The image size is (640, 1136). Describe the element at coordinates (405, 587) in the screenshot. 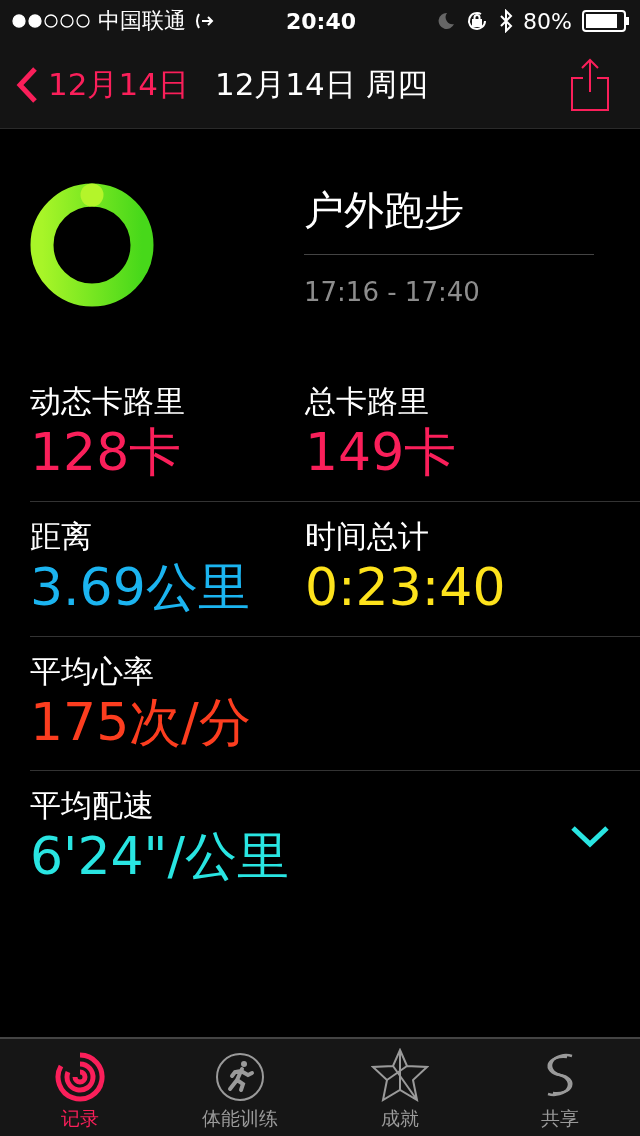

I see `metric-value: 0:23:40` at that location.